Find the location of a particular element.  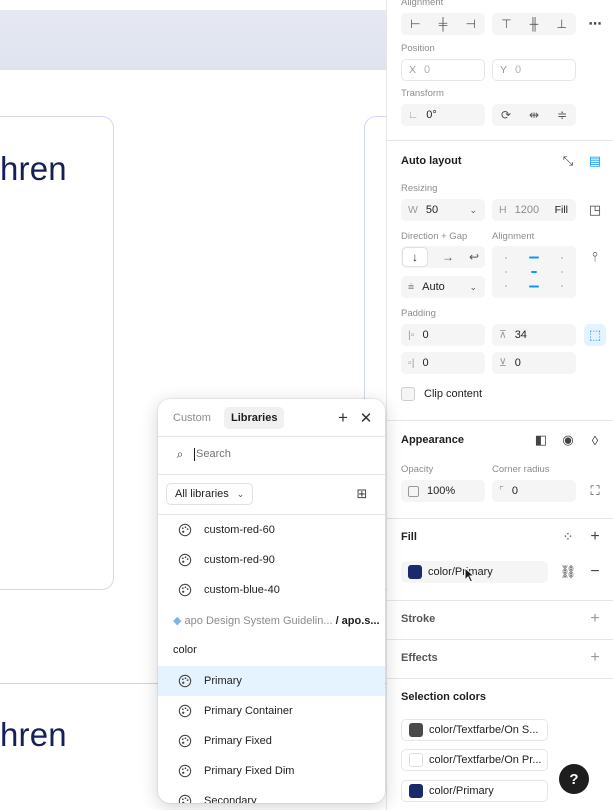

selection-swatch is located at coordinates (416, 791).